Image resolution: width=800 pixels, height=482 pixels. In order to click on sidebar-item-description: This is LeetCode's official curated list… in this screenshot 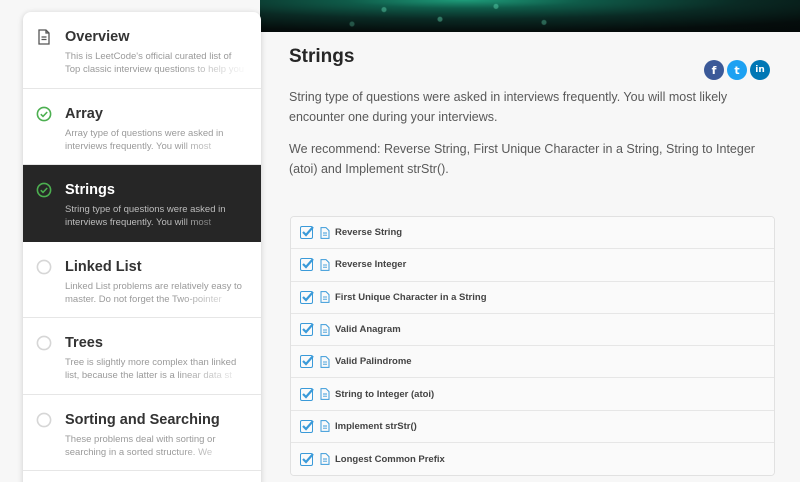, I will do `click(157, 63)`.